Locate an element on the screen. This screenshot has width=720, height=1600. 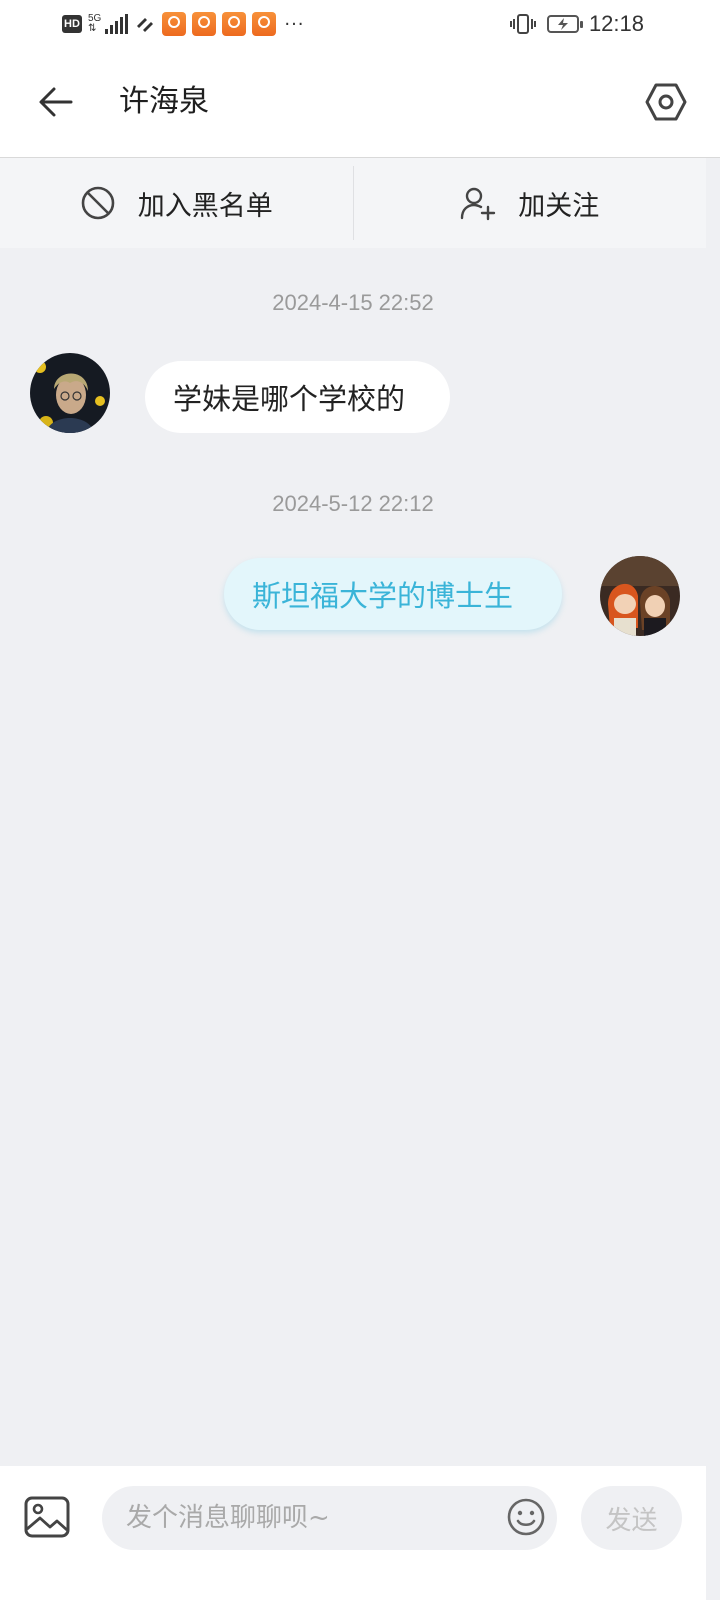
vibrate-icon is located at coordinates (522, 24).